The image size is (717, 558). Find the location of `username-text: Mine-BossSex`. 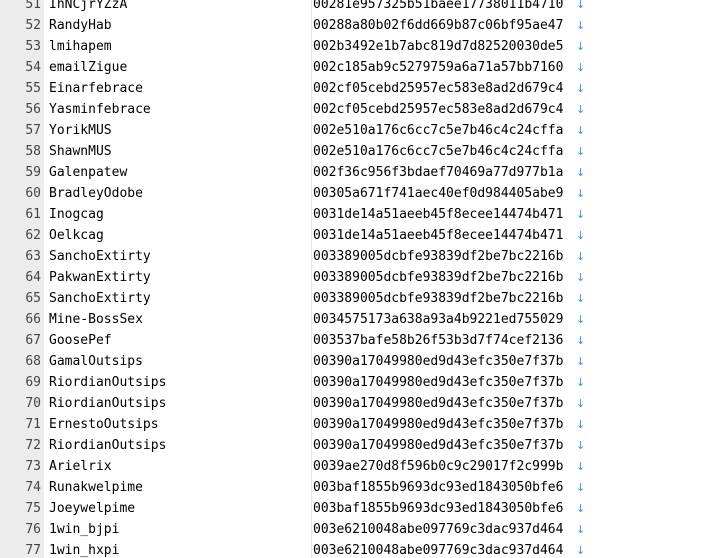

username-text: Mine-BossSex is located at coordinates (96, 319).